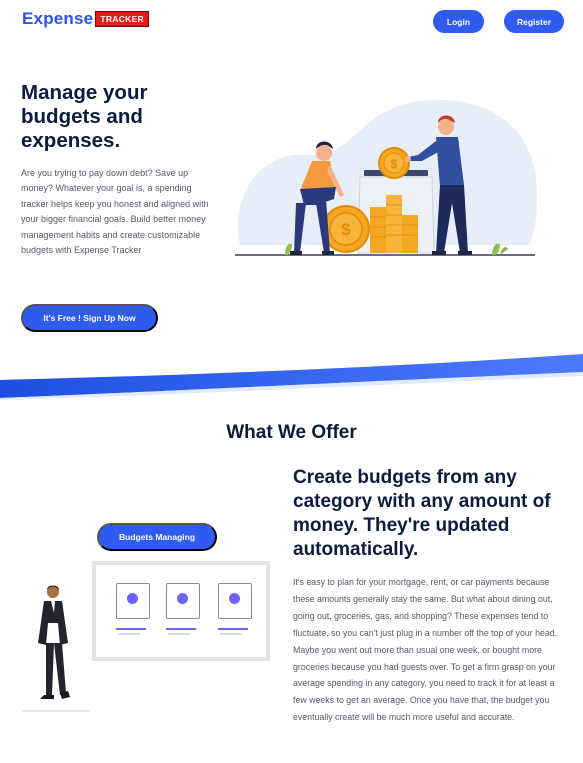 This screenshot has height=763, width=583. Describe the element at coordinates (84, 116) in the screenshot. I see `hero-title: Manage your budgets and expenses.` at that location.